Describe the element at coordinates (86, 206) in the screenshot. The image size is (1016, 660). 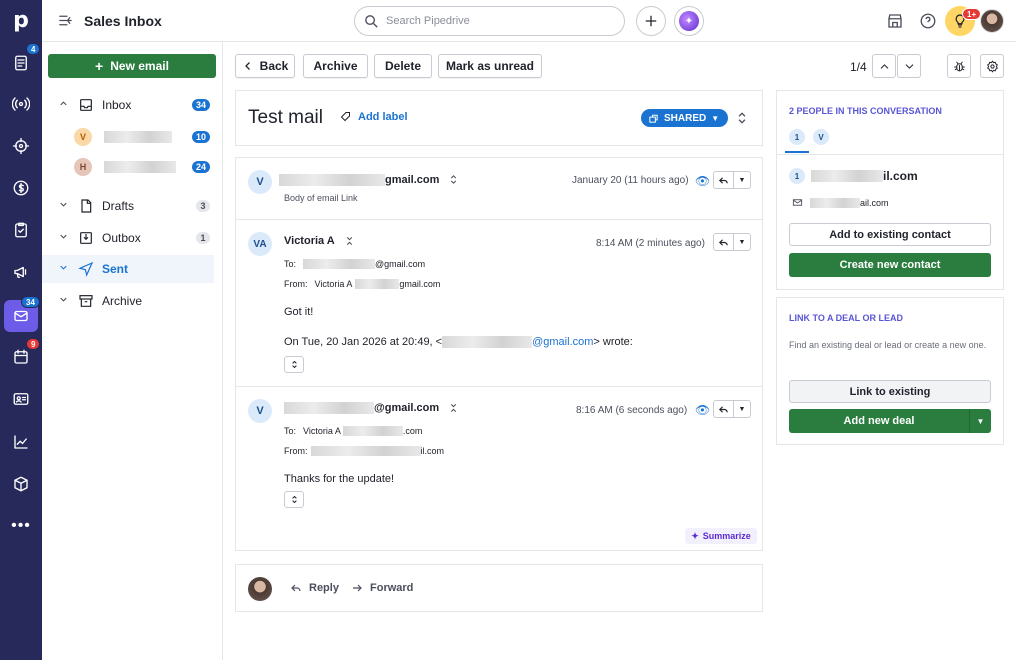
I see `draft-icon` at that location.